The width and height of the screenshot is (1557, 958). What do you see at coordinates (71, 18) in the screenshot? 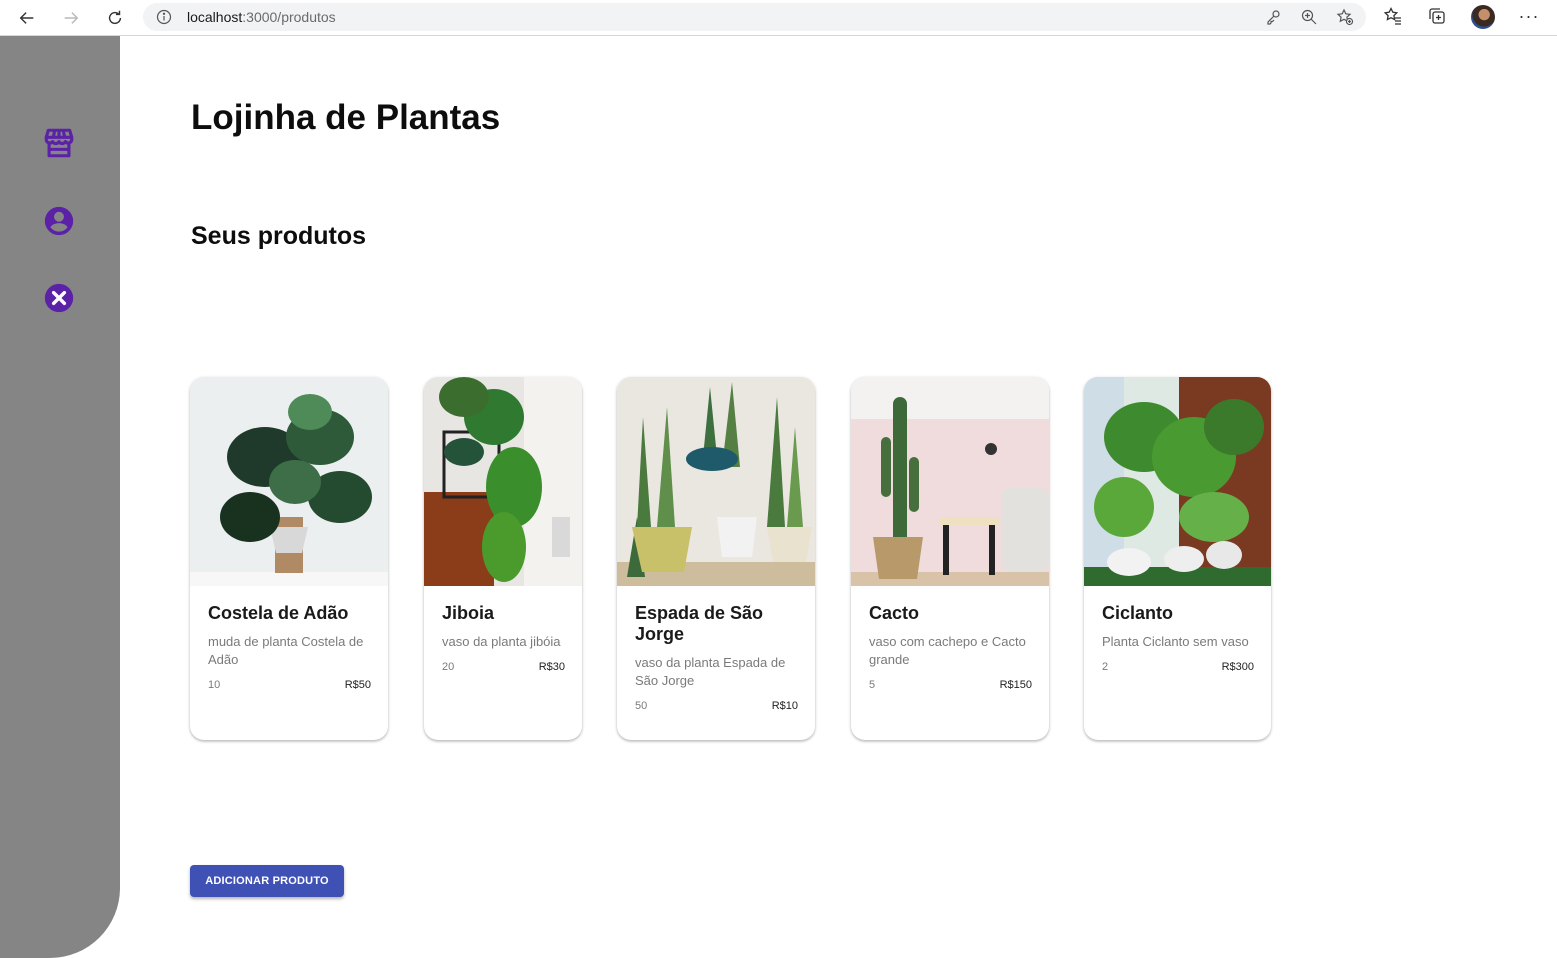
I see `forward-arrow-icon` at bounding box center [71, 18].